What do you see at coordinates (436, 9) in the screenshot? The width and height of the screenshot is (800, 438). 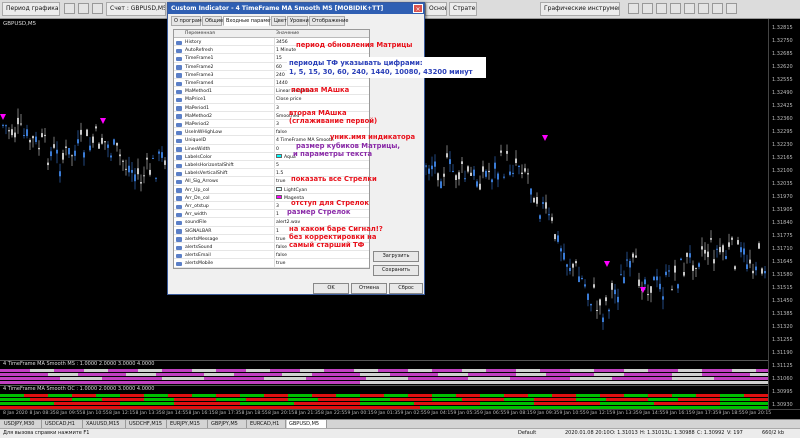 I see `toolbar-basics: Основы` at bounding box center [436, 9].